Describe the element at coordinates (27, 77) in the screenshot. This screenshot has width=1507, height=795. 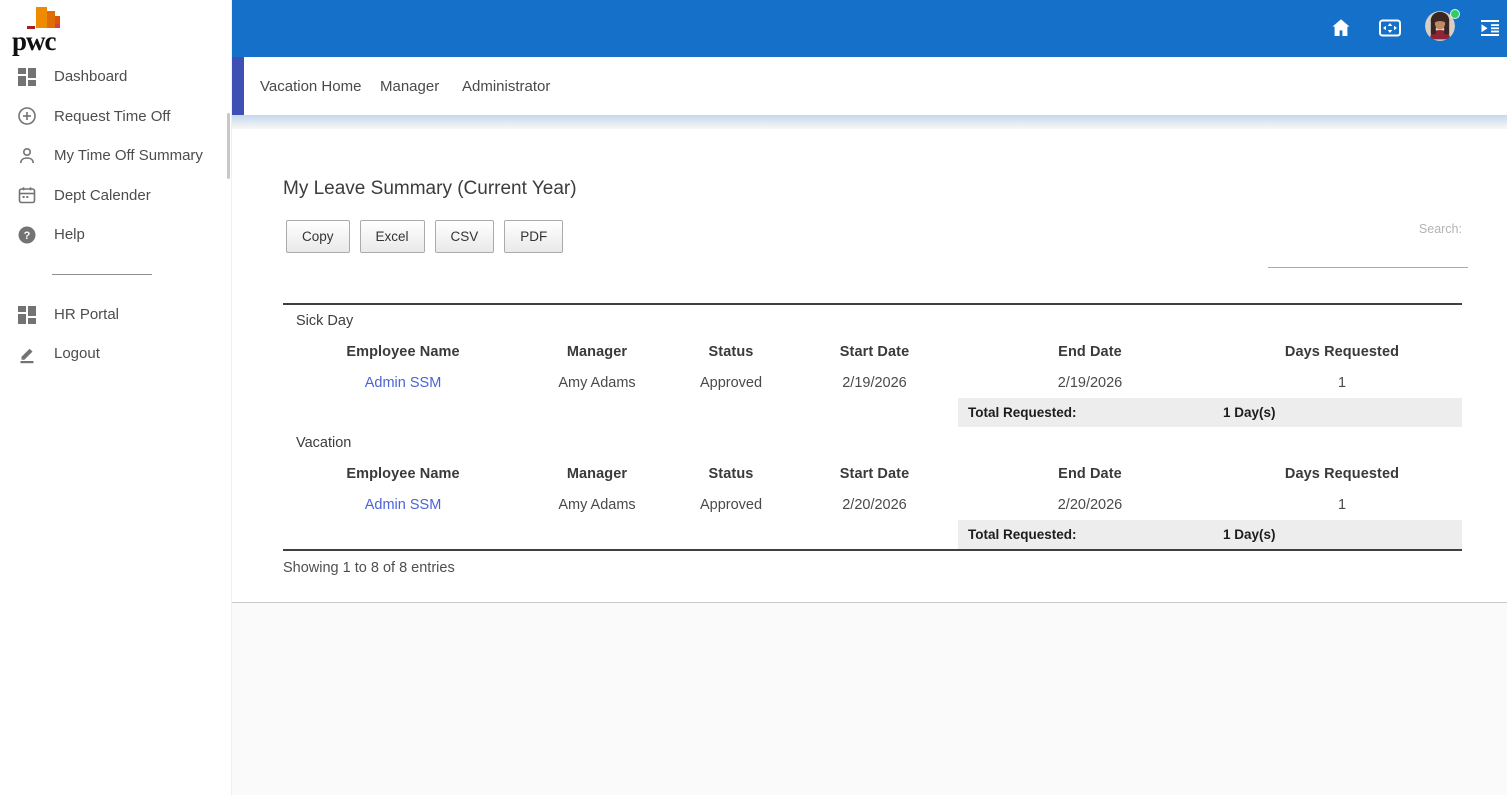
I see `dashboard-grid-icon` at that location.